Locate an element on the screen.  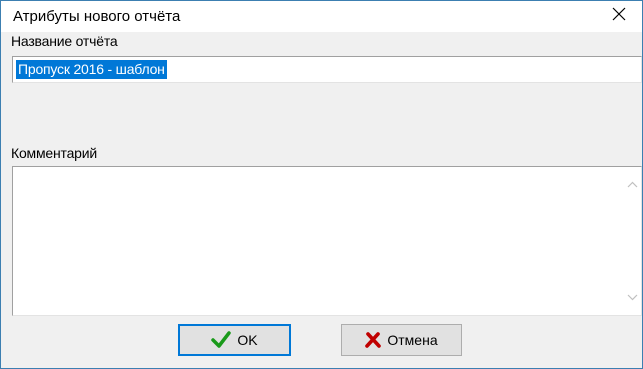
report-name-label: Название отчёта is located at coordinates (64, 41).